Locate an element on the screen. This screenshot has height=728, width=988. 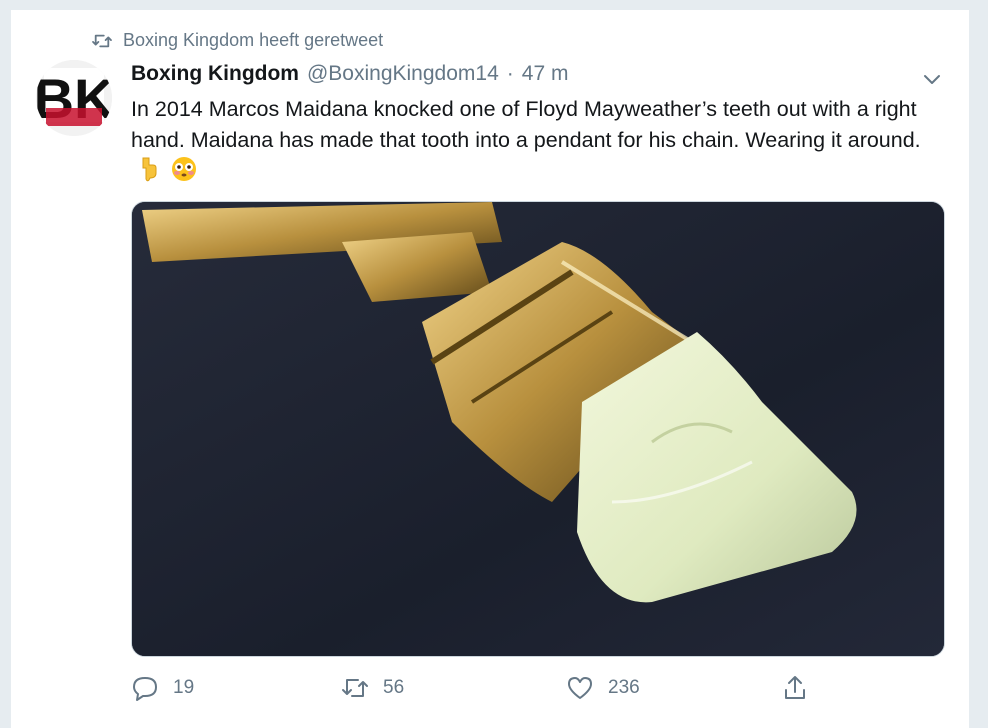
heart-icon is located at coordinates (580, 688).